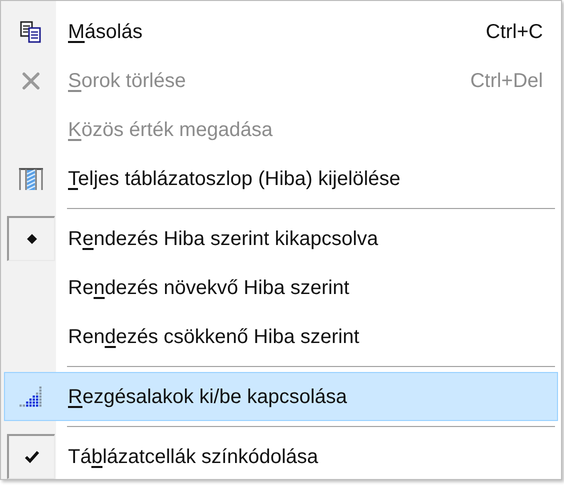 The image size is (564, 492). I want to click on menu-item: Rendezés Hiba szerint kikapcsolva, so click(281, 238).